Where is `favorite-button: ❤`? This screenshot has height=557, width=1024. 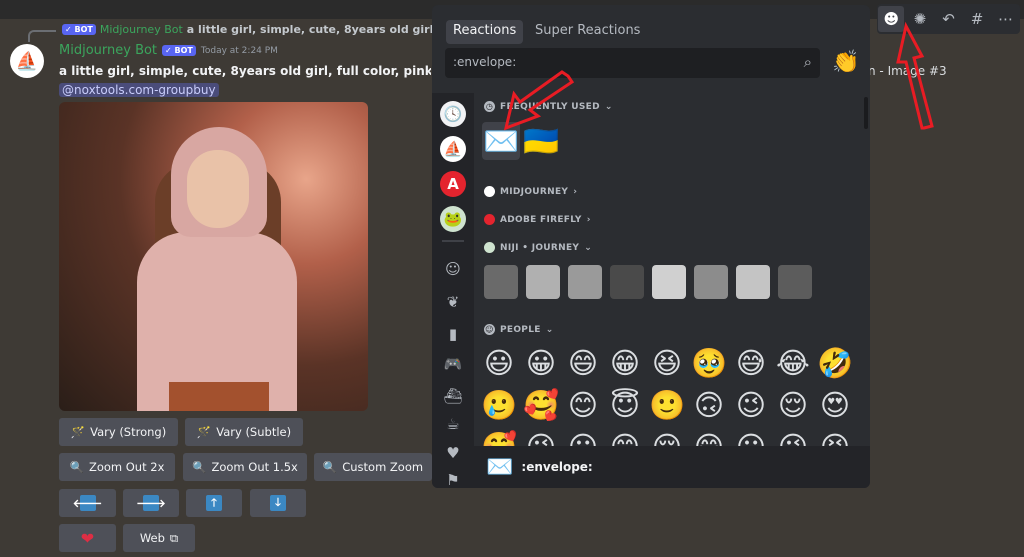
favorite-button: ❤ is located at coordinates (87, 538).